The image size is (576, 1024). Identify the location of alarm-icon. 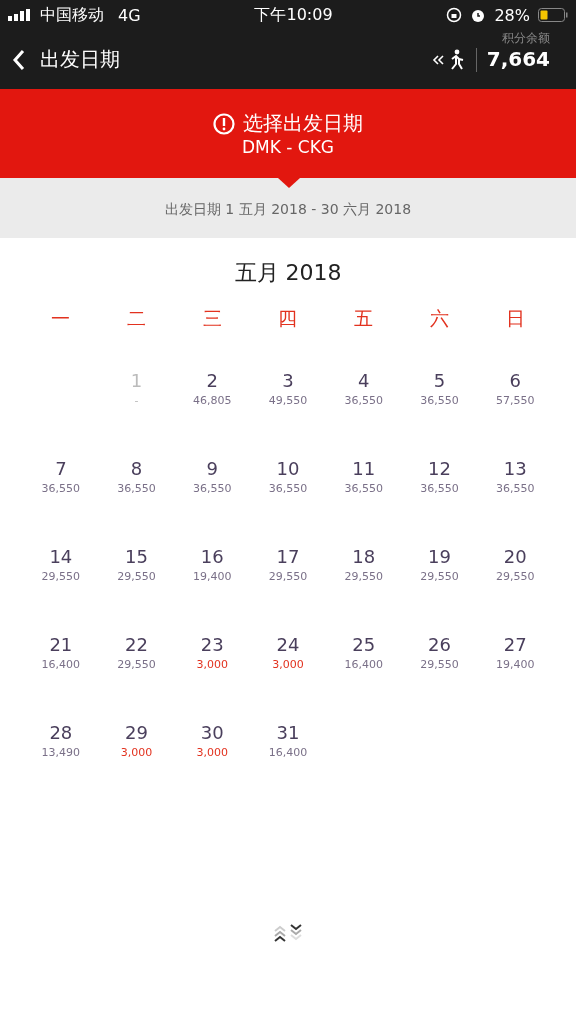
(478, 15).